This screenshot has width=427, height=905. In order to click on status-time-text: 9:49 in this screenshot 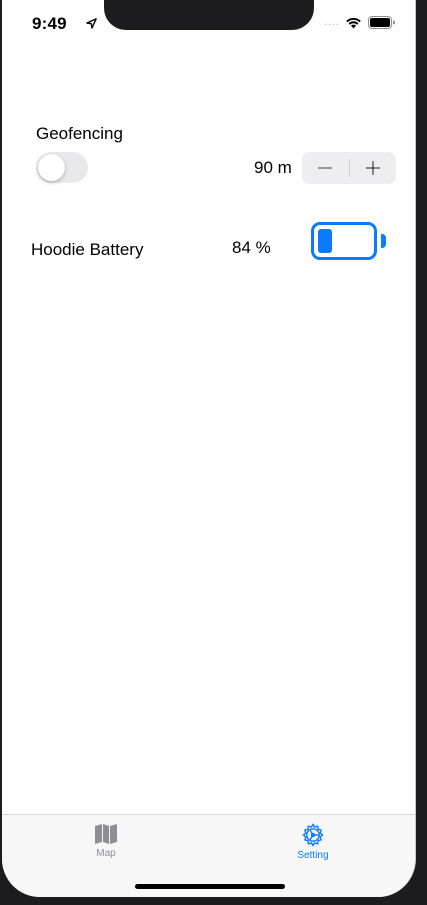, I will do `click(49, 23)`.